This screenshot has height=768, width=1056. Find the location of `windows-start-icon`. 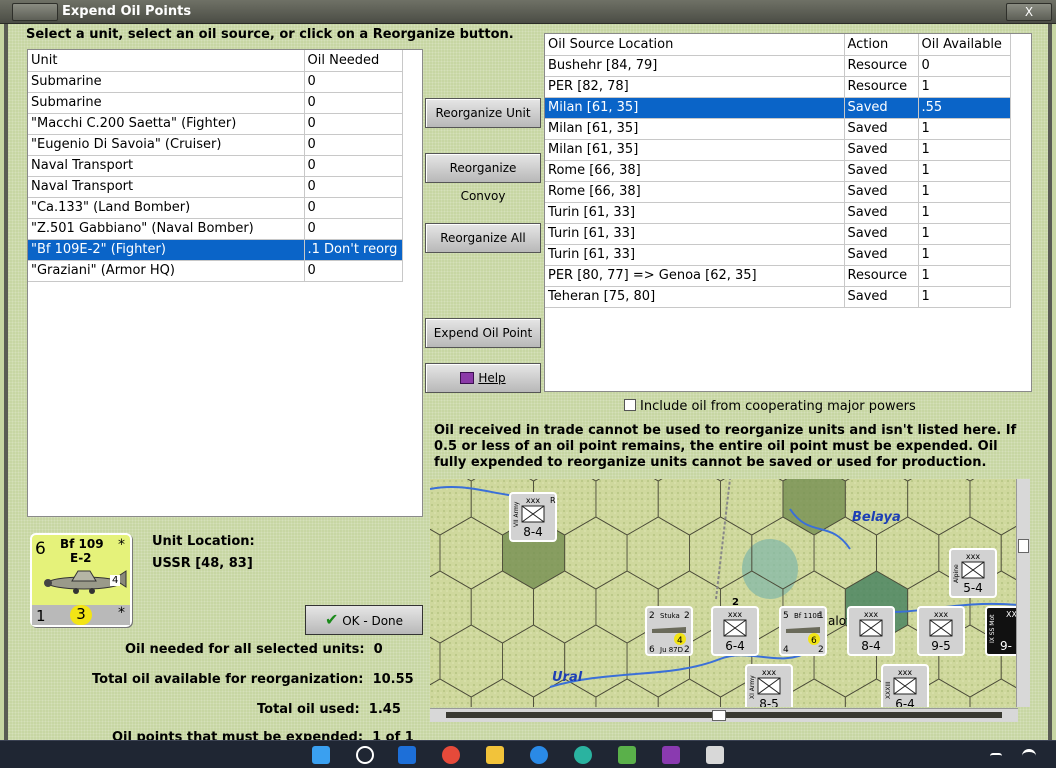

windows-start-icon is located at coordinates (321, 755).